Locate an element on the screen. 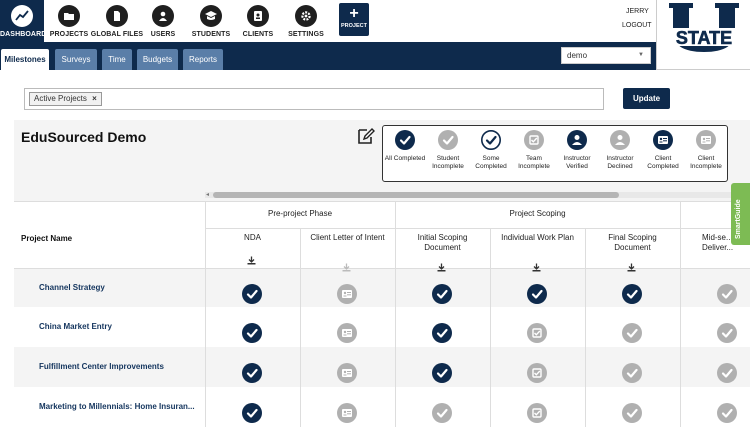  folder-icon is located at coordinates (69, 16).